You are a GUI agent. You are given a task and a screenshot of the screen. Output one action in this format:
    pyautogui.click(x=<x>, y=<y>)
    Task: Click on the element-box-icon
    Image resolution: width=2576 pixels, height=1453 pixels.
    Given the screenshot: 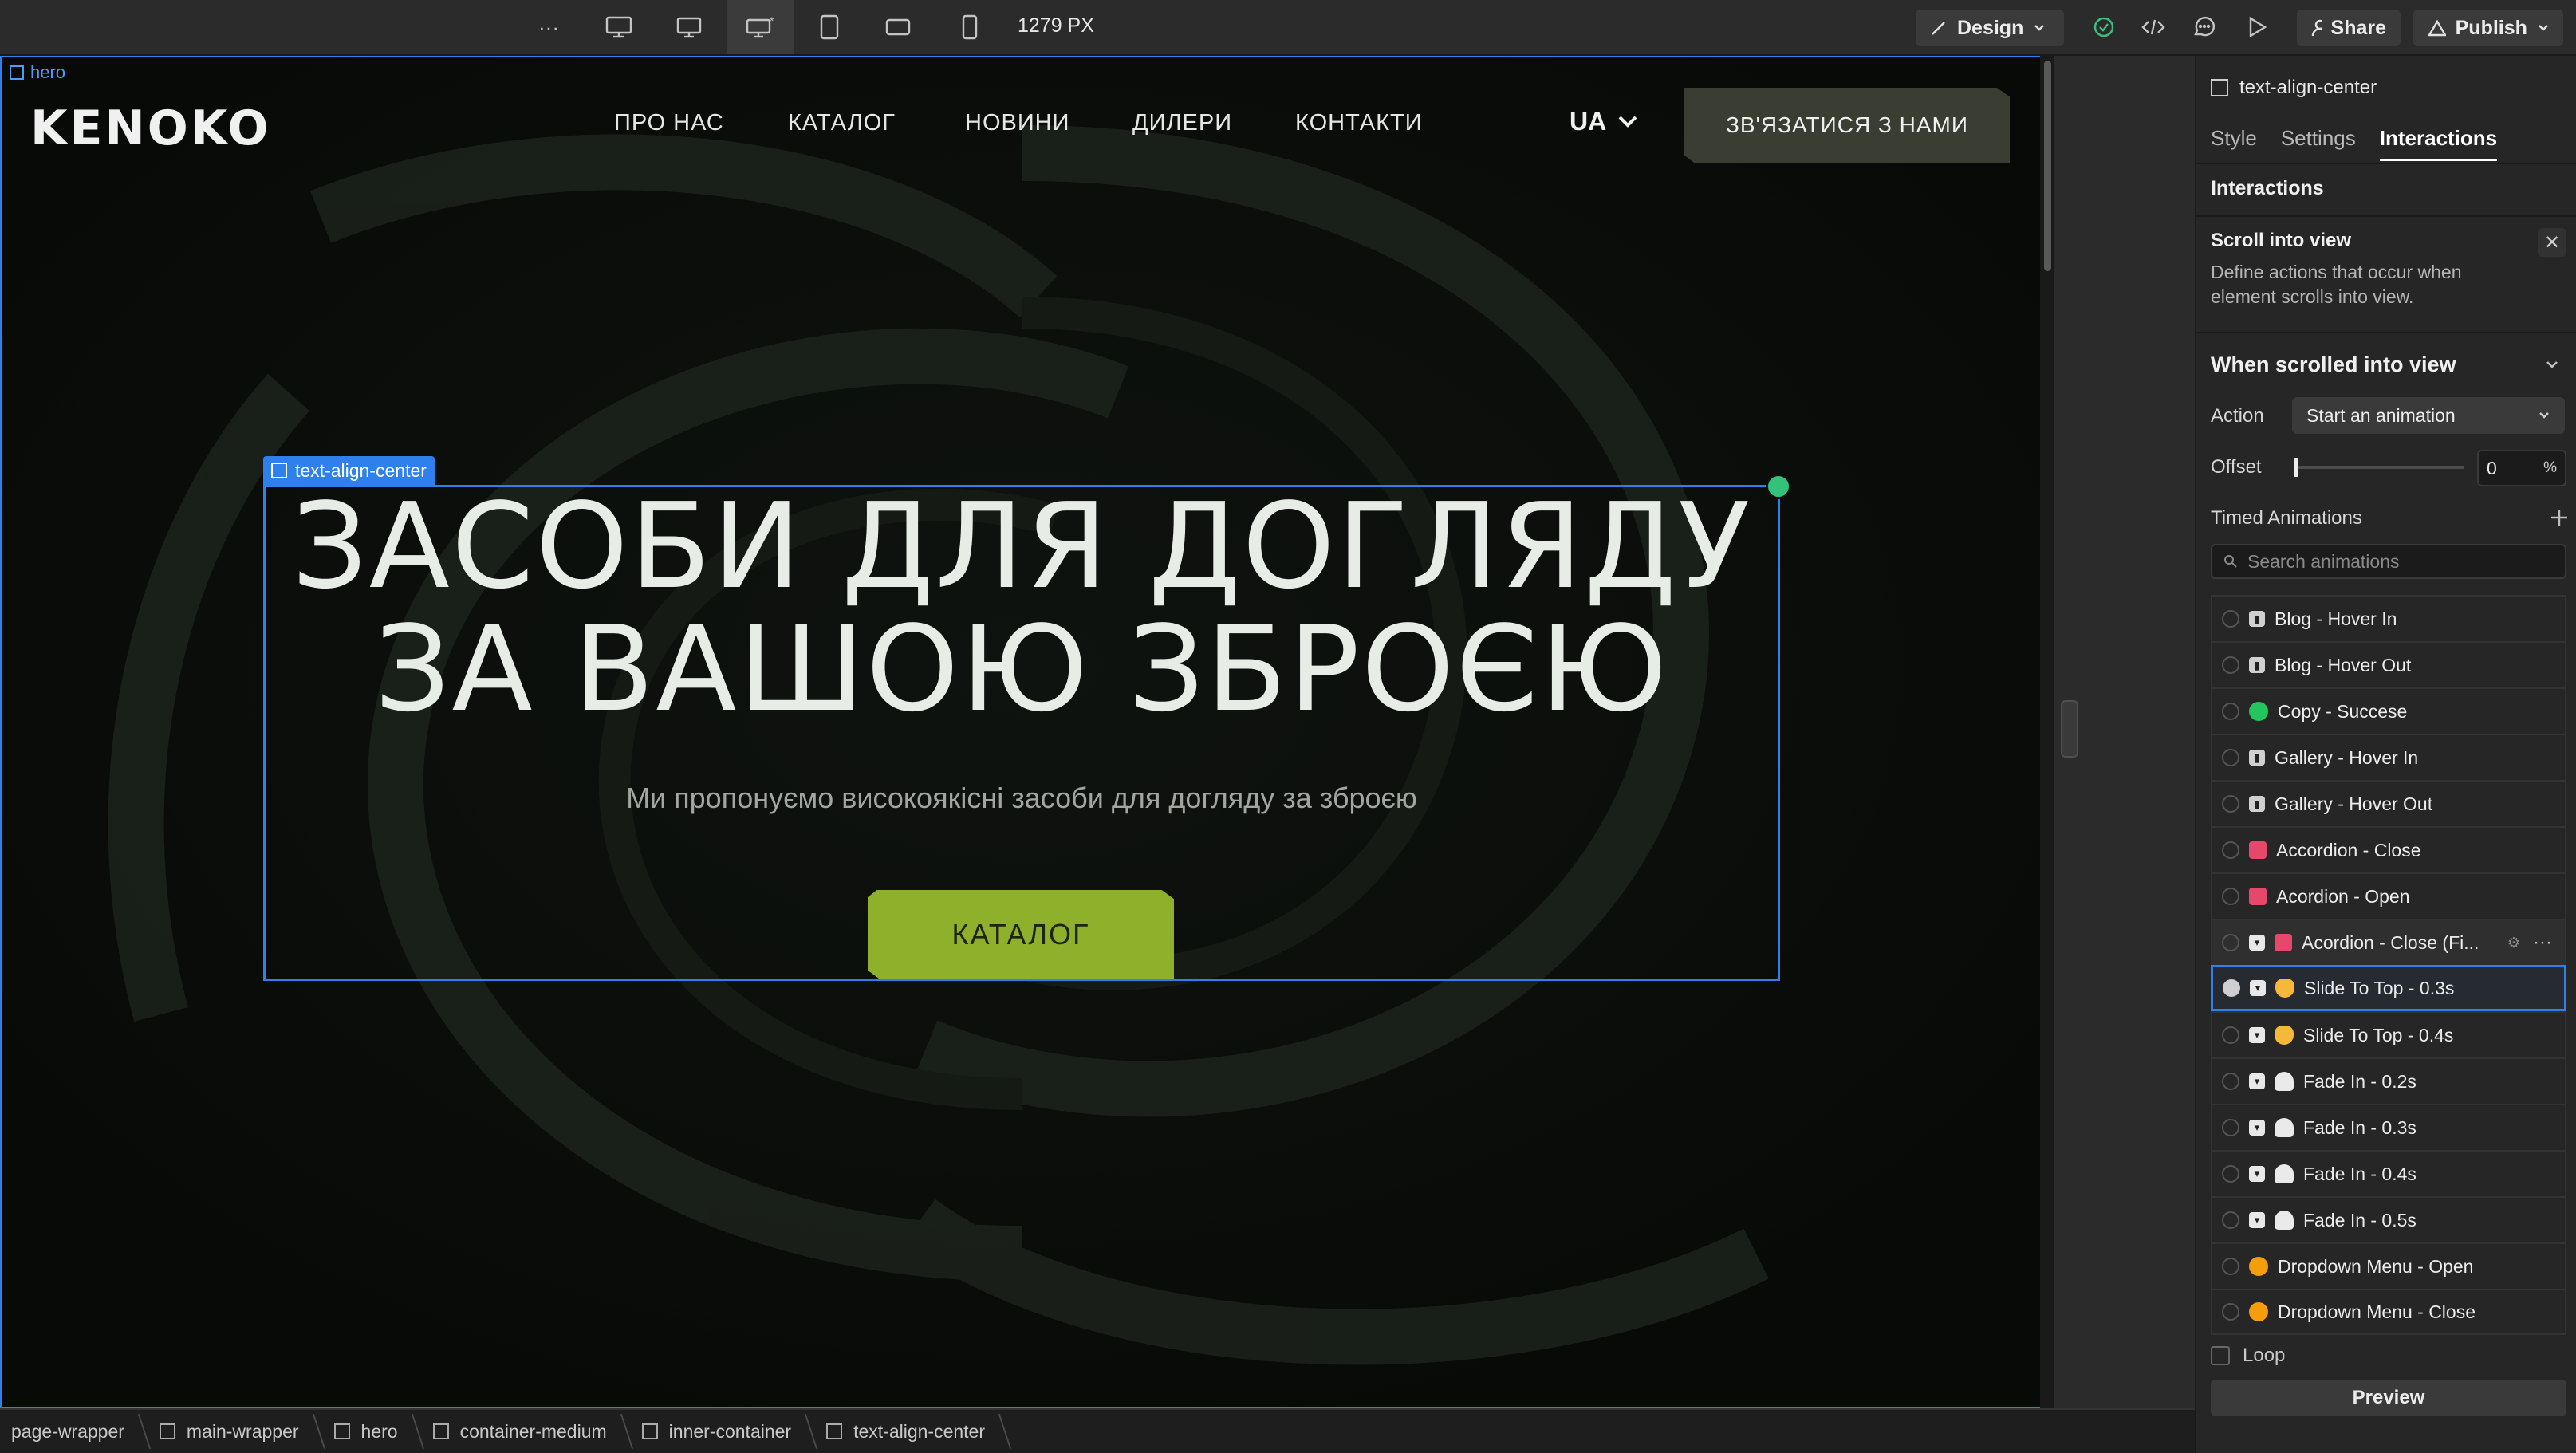 What is the action you would take?
    pyautogui.click(x=2219, y=87)
    